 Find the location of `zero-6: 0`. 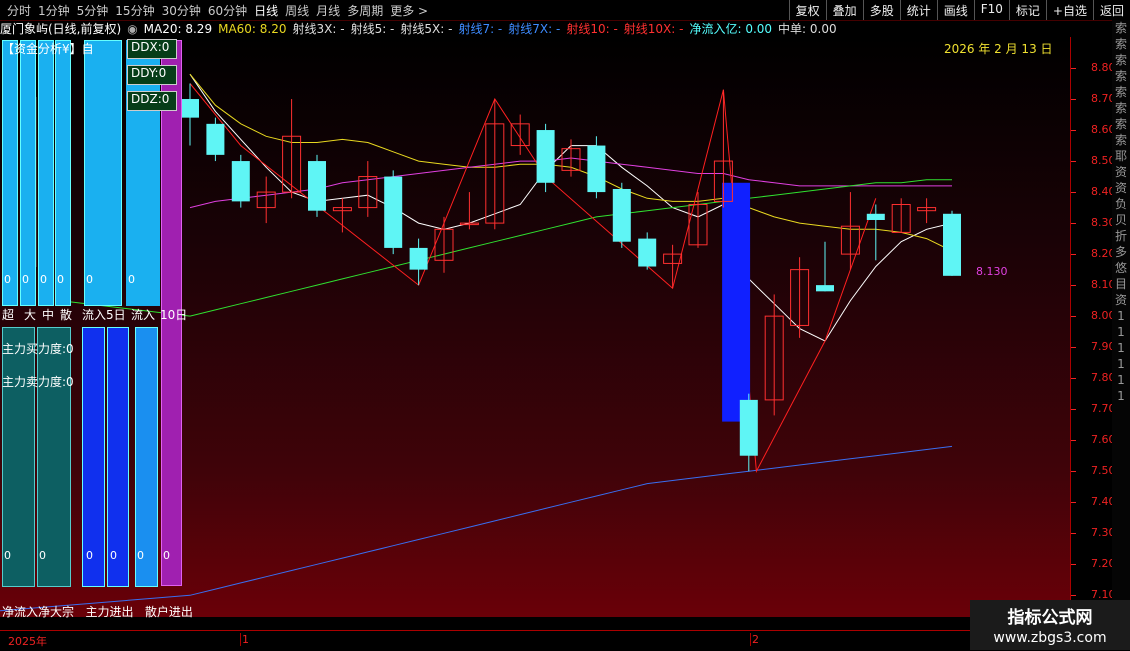

zero-6: 0 is located at coordinates (131, 279).